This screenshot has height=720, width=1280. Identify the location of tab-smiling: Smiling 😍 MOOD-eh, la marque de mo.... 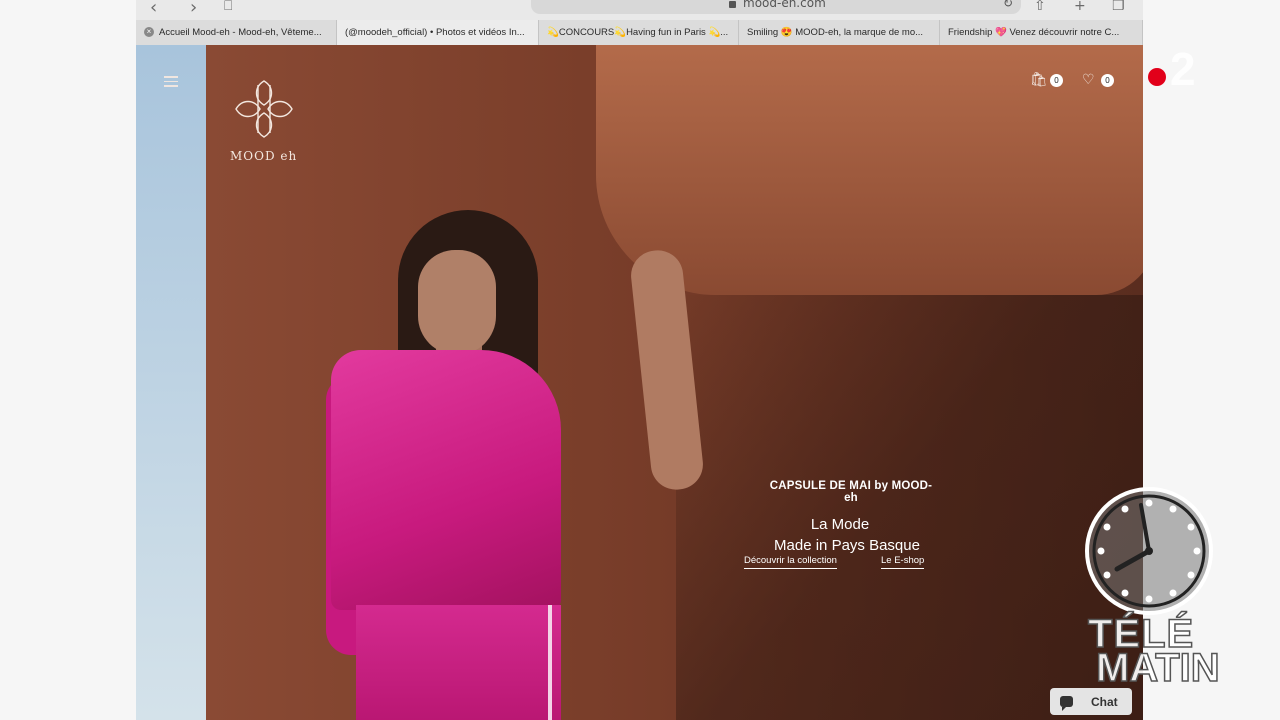
(839, 32).